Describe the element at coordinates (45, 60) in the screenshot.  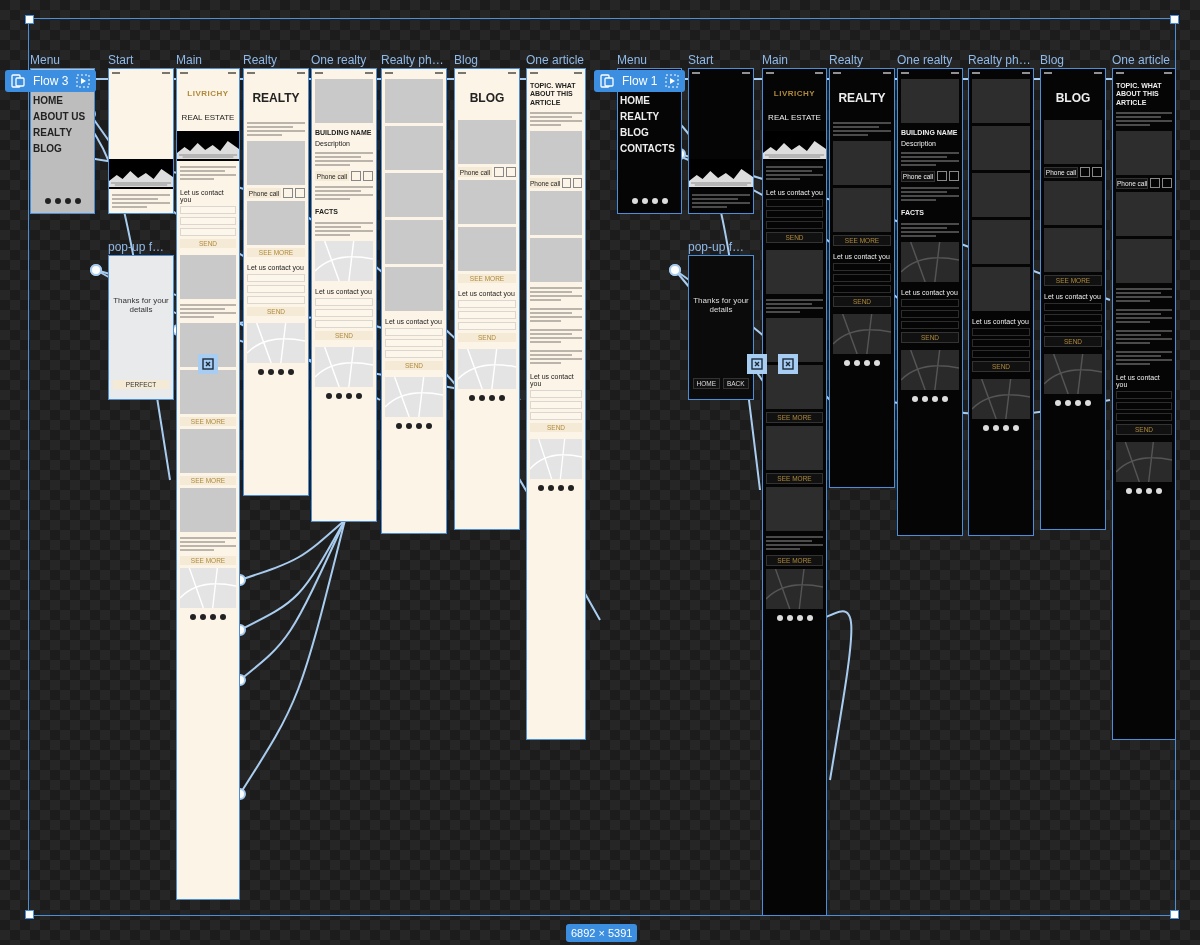
I see `frame-label: Menu` at that location.